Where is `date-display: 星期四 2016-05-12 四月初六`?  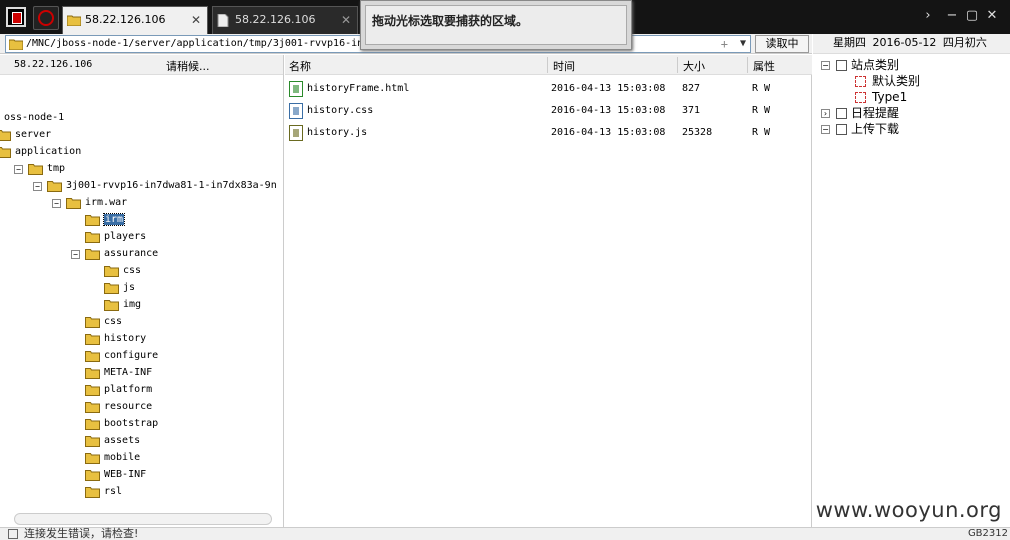 date-display: 星期四 2016-05-12 四月初六 is located at coordinates (911, 44).